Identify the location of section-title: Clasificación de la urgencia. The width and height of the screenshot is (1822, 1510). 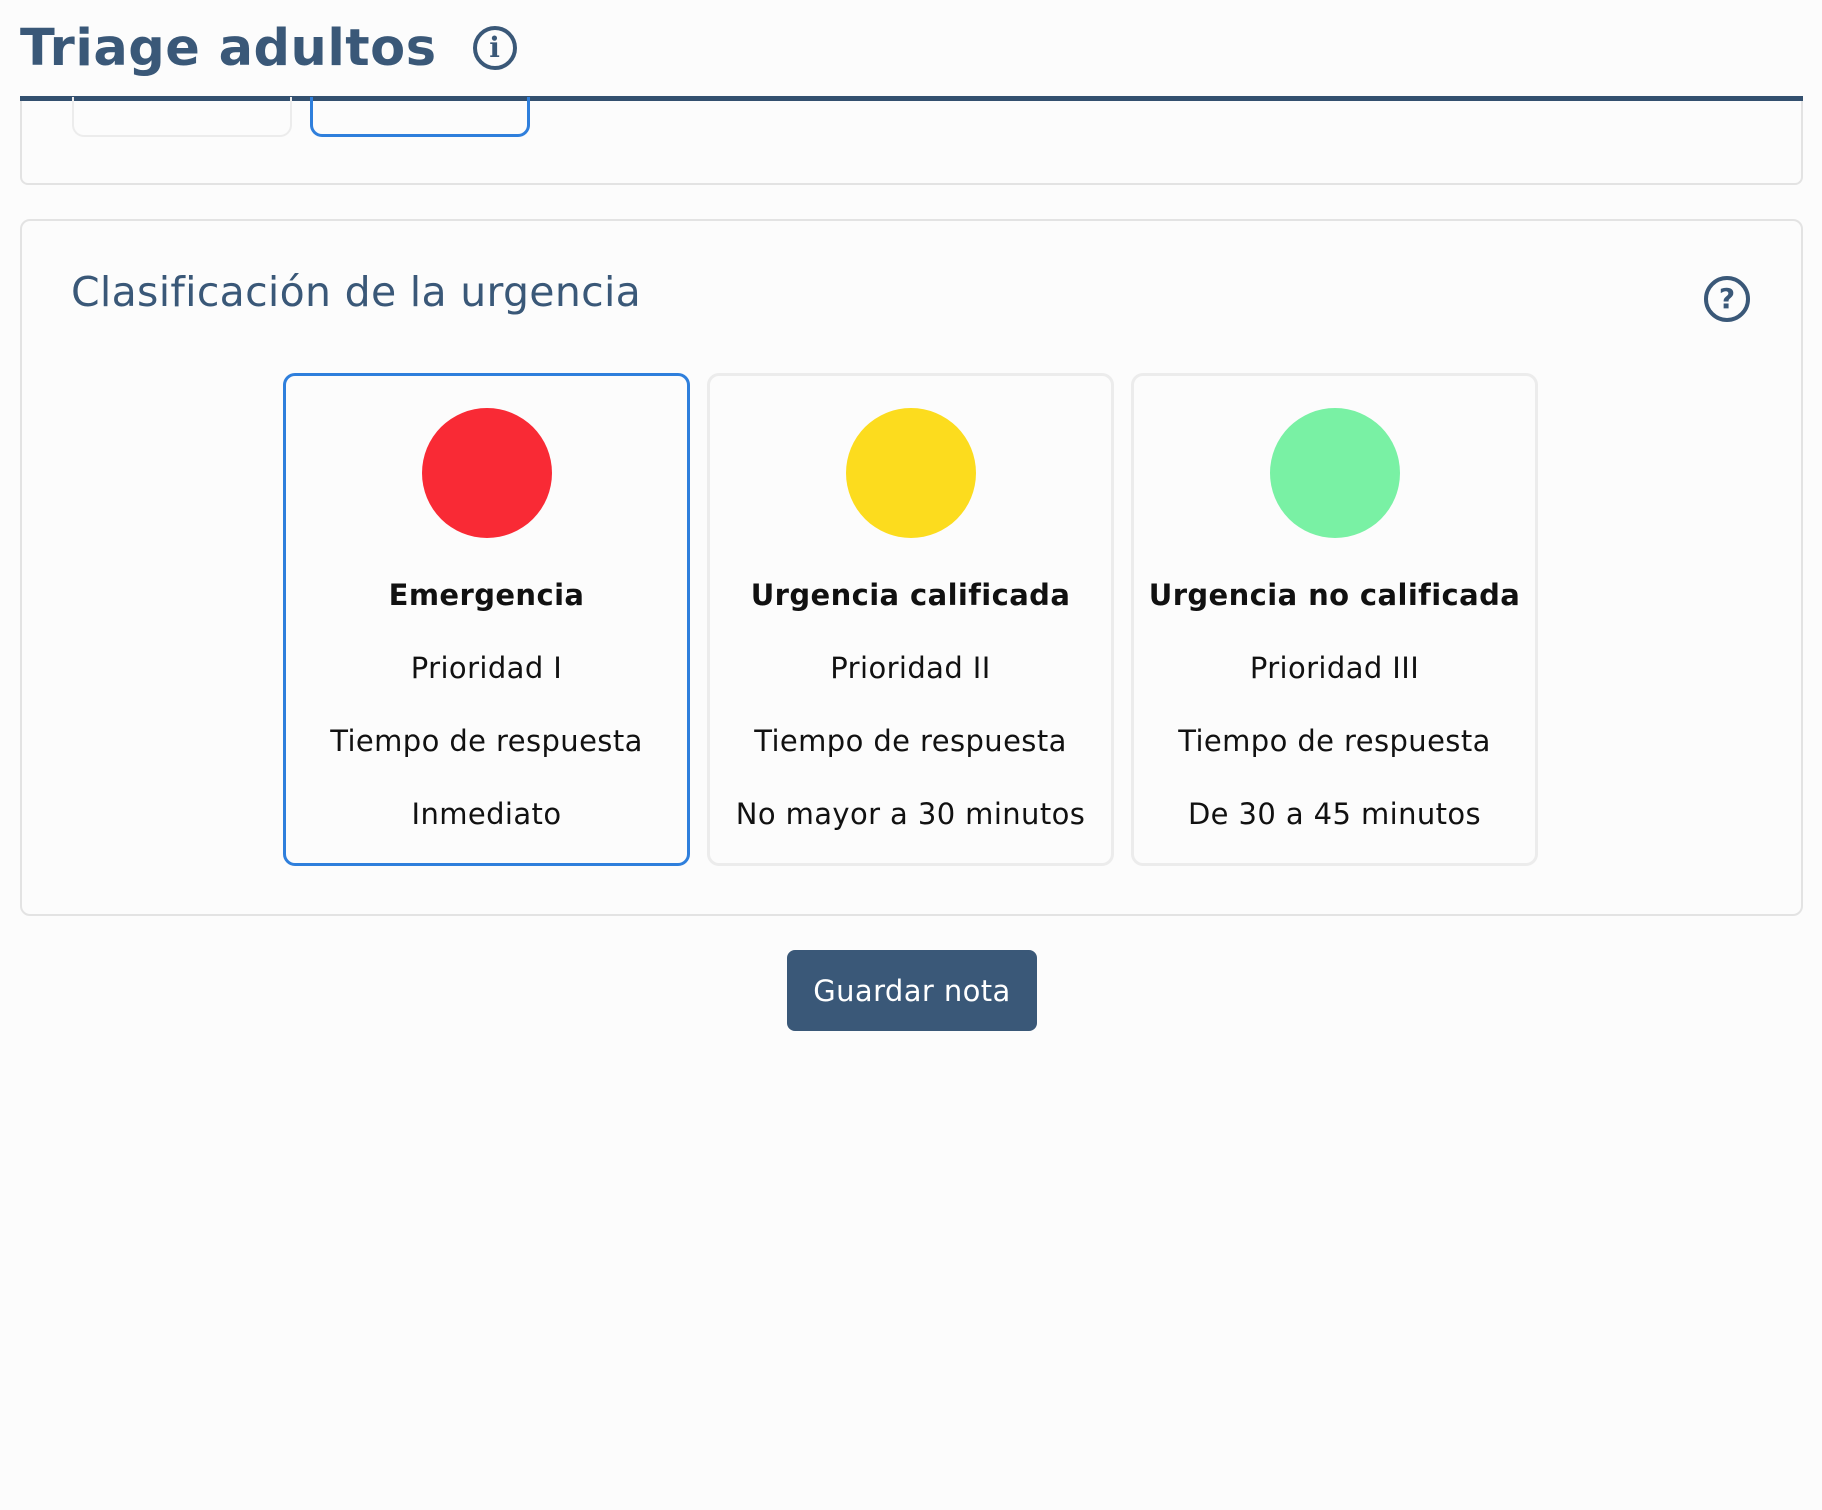
(356, 292).